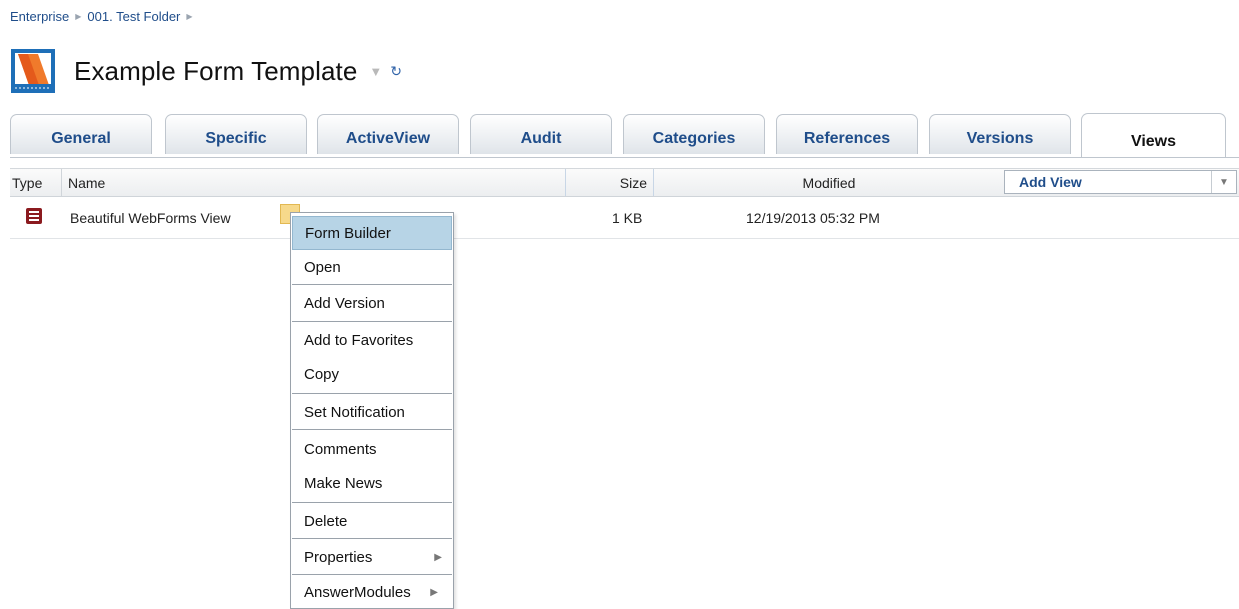 The image size is (1239, 609). I want to click on breadcrumb: Enterprise ▶ 001. Test Folder ▶, so click(101, 16).